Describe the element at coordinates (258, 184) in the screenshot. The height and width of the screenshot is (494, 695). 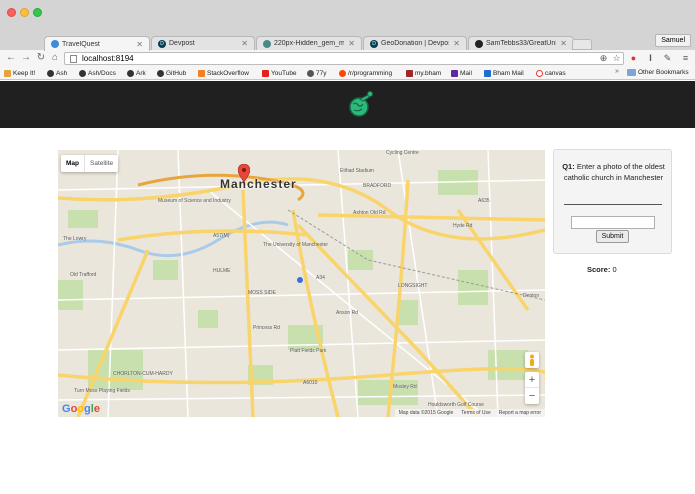
I see `city-label: Manchester` at that location.